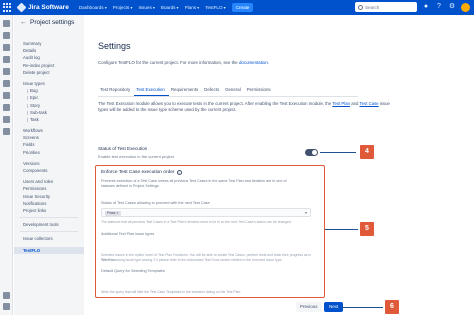 This screenshot has width=474, height=315. I want to click on documentation-link: documentation, so click(253, 62).